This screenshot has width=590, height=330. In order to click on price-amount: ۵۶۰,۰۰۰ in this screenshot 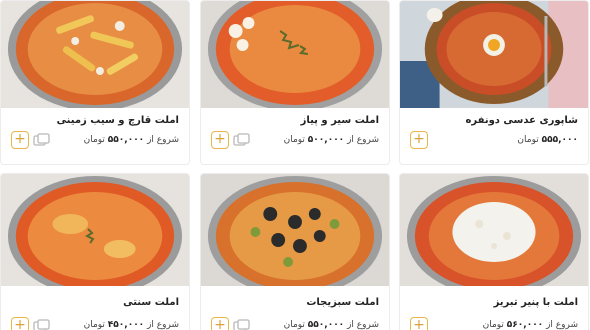, I will do `click(525, 325)`.